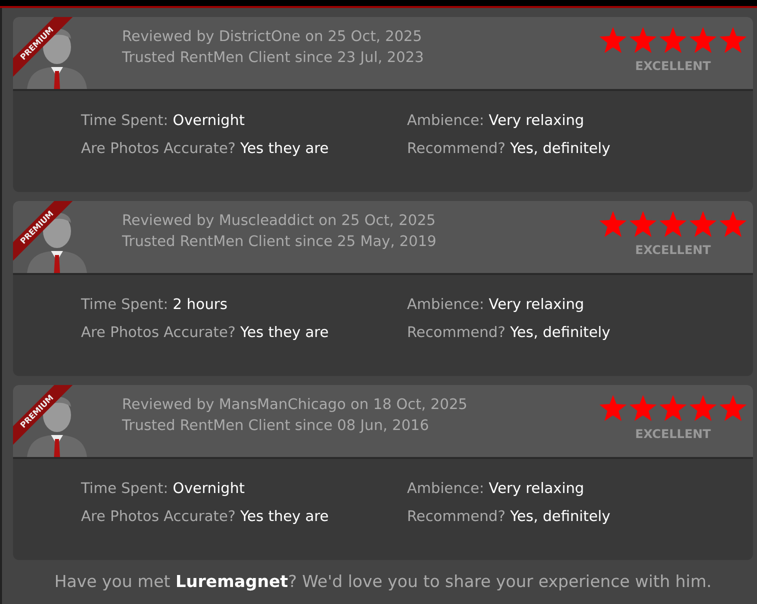 The image size is (757, 604). Describe the element at coordinates (244, 305) in the screenshot. I see `review-field: Time Spent: 2 hours` at that location.